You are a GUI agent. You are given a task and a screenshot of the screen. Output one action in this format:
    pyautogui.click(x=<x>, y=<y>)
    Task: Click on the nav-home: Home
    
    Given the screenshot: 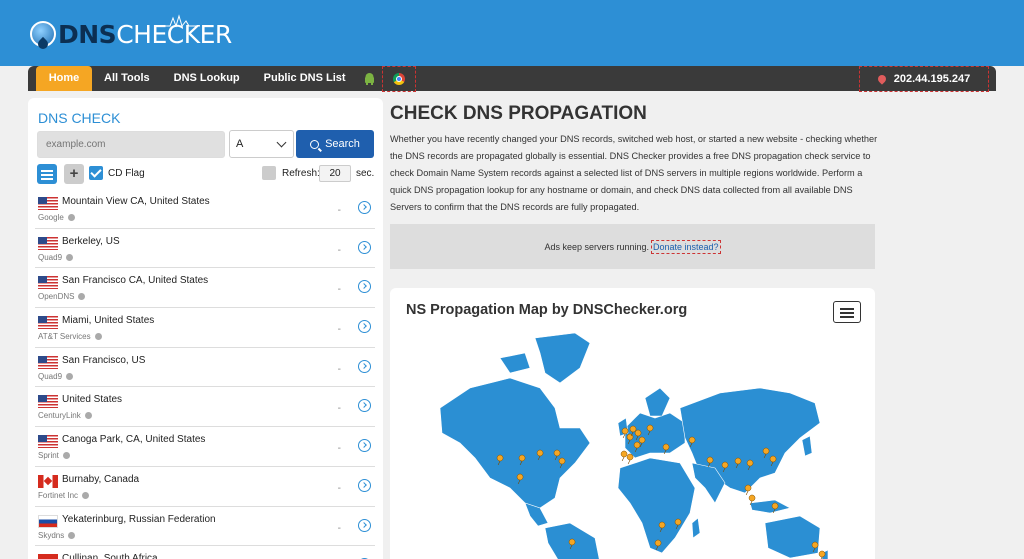 What is the action you would take?
    pyautogui.click(x=64, y=78)
    